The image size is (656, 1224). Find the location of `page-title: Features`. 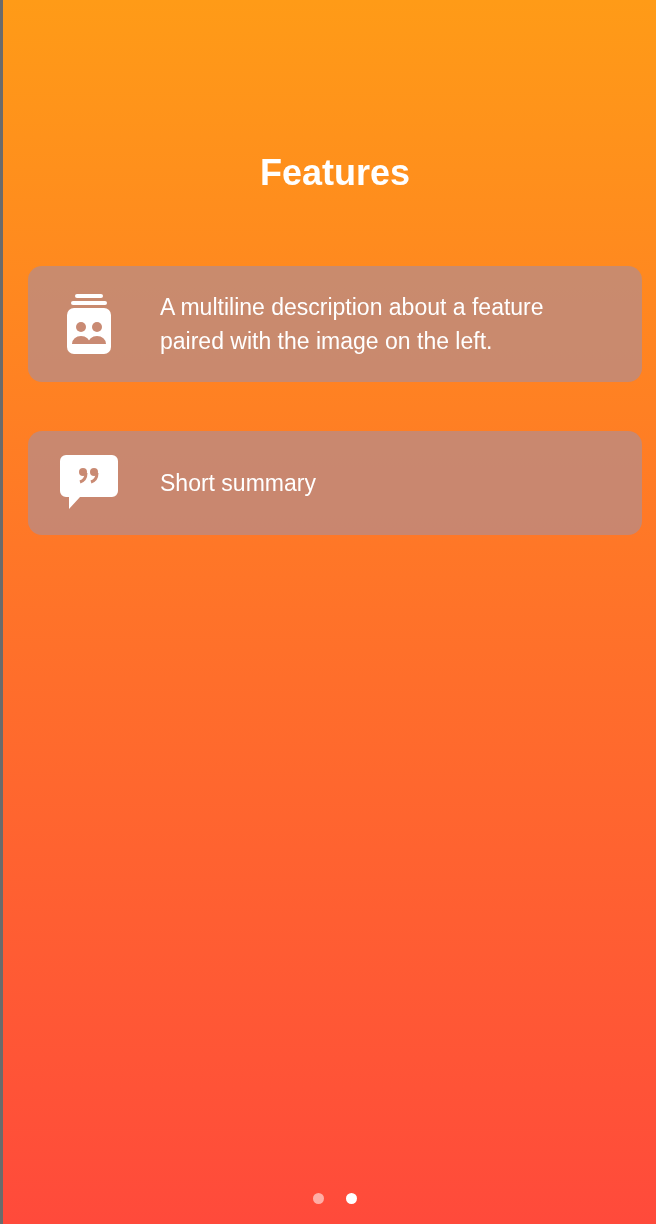

page-title: Features is located at coordinates (335, 173).